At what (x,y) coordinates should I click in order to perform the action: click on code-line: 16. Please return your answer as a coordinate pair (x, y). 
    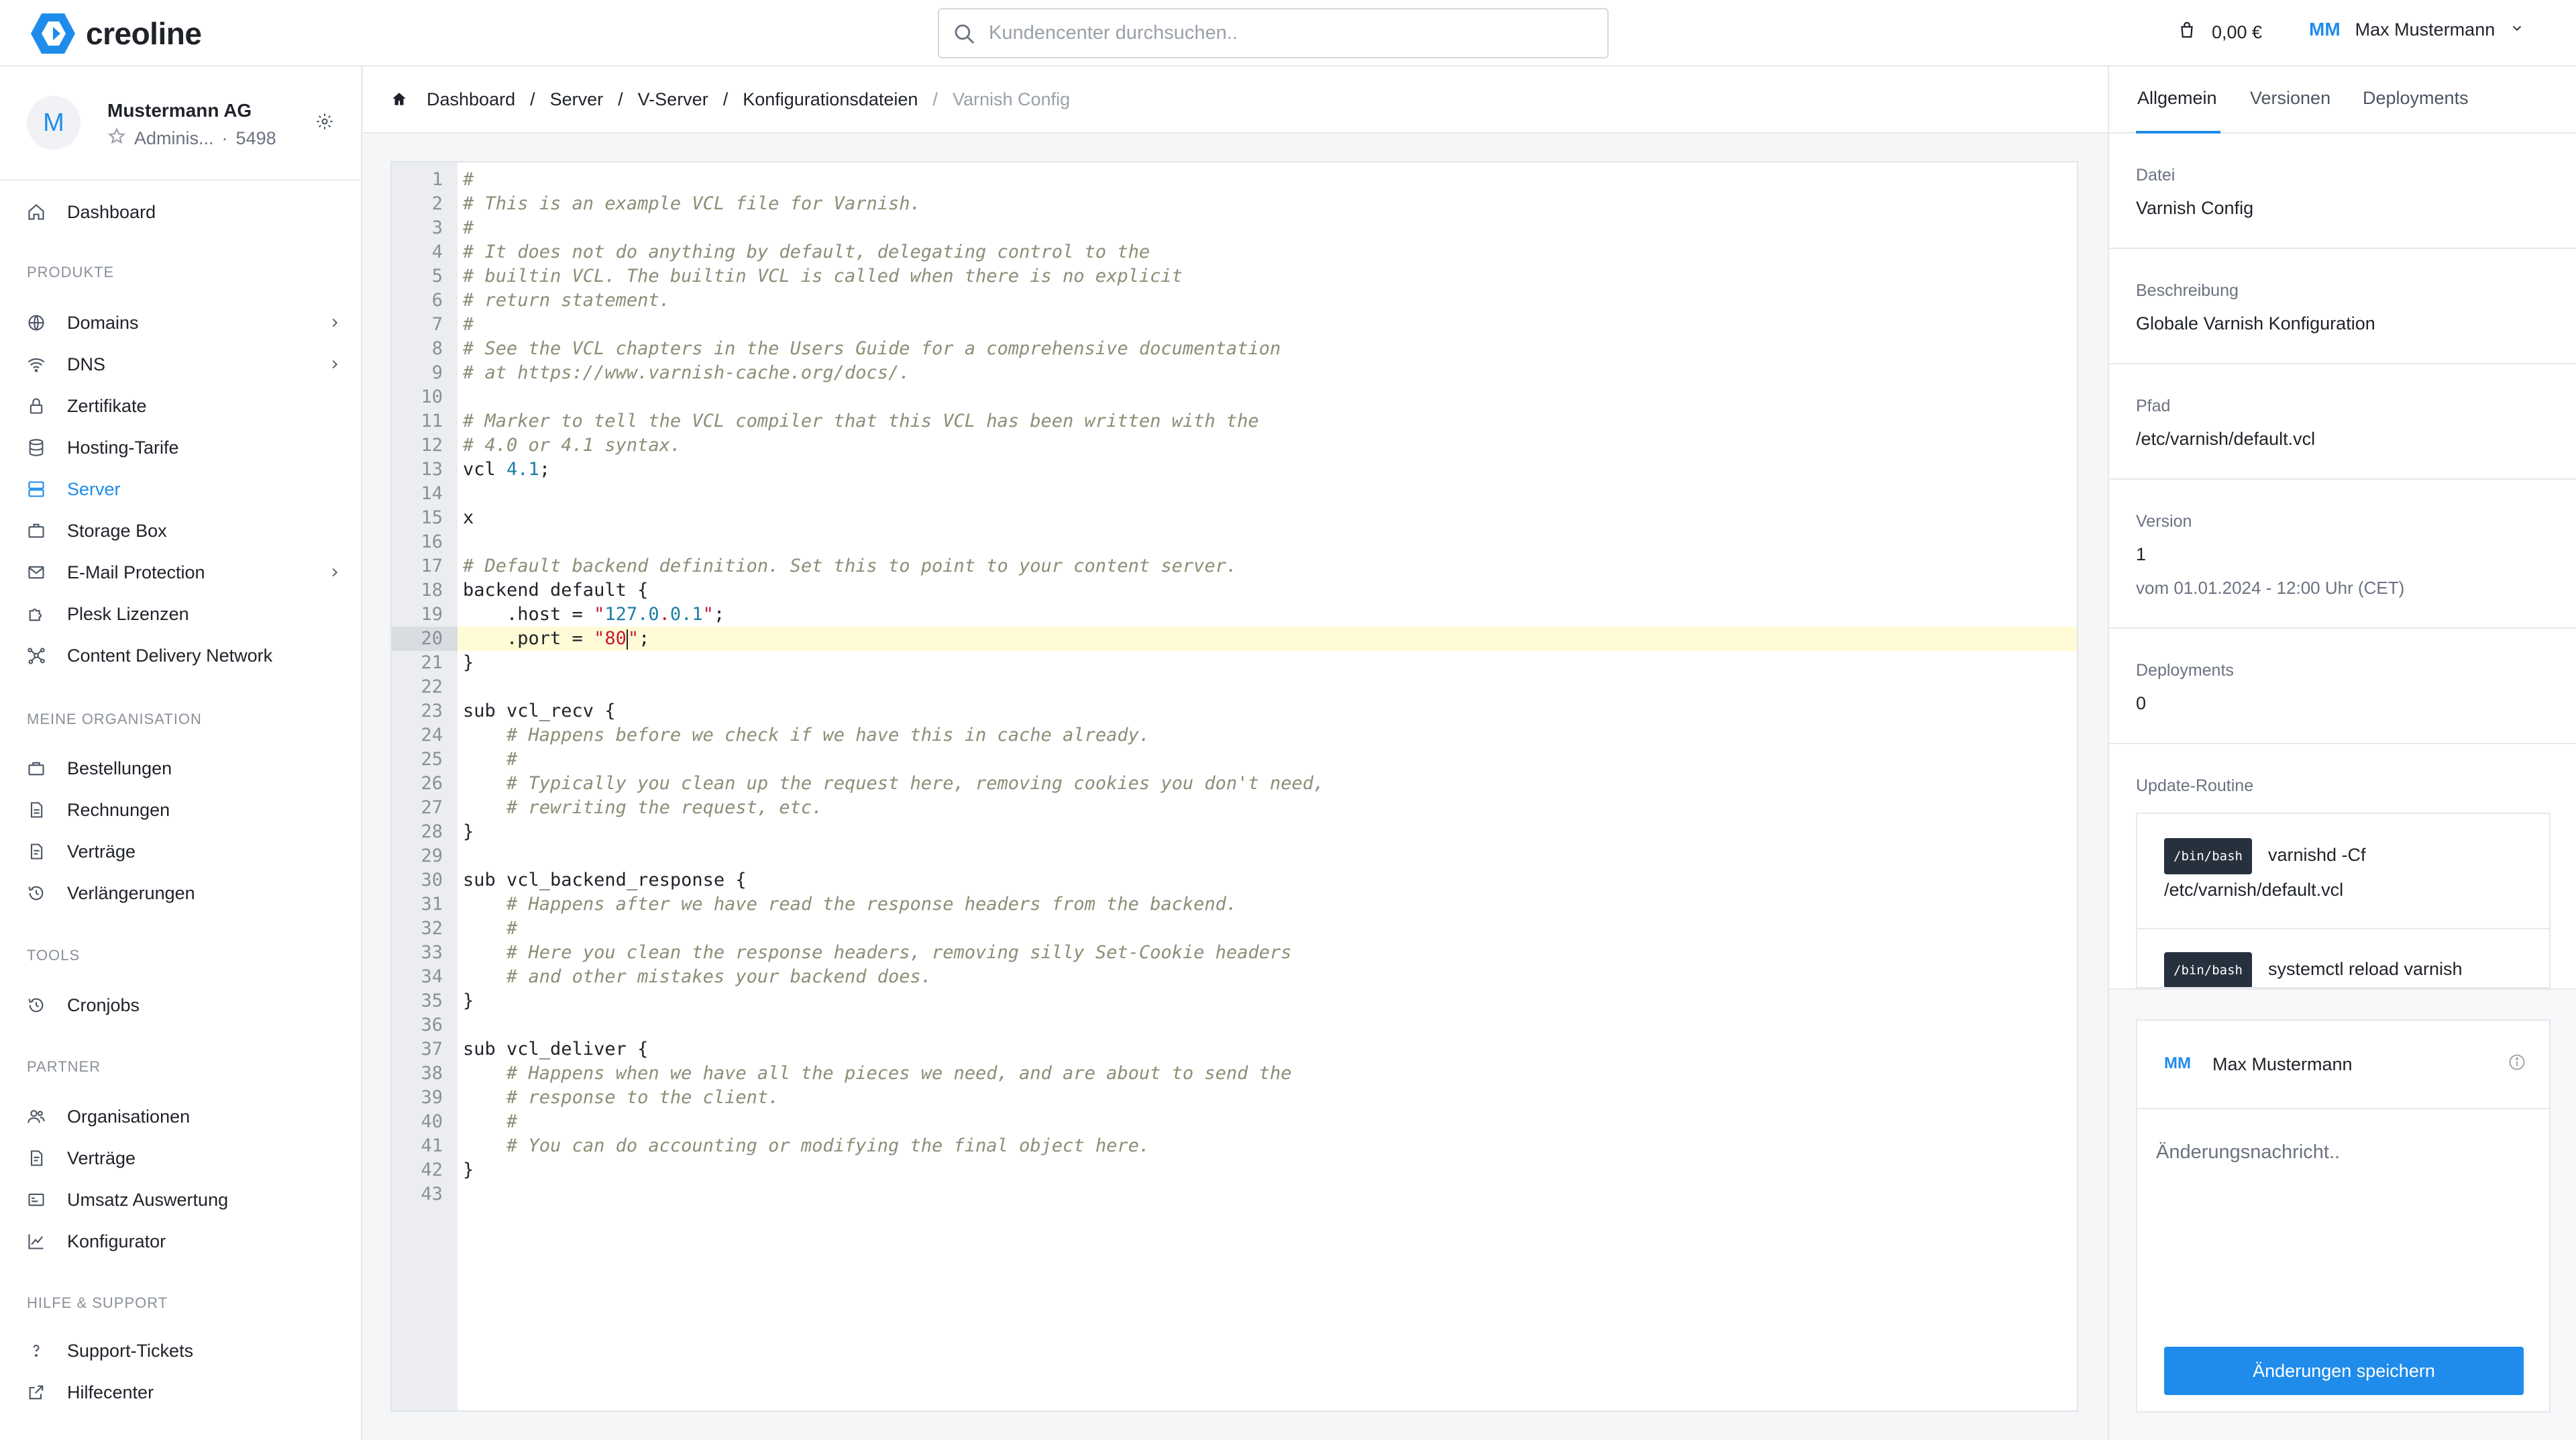
    Looking at the image, I should click on (1234, 542).